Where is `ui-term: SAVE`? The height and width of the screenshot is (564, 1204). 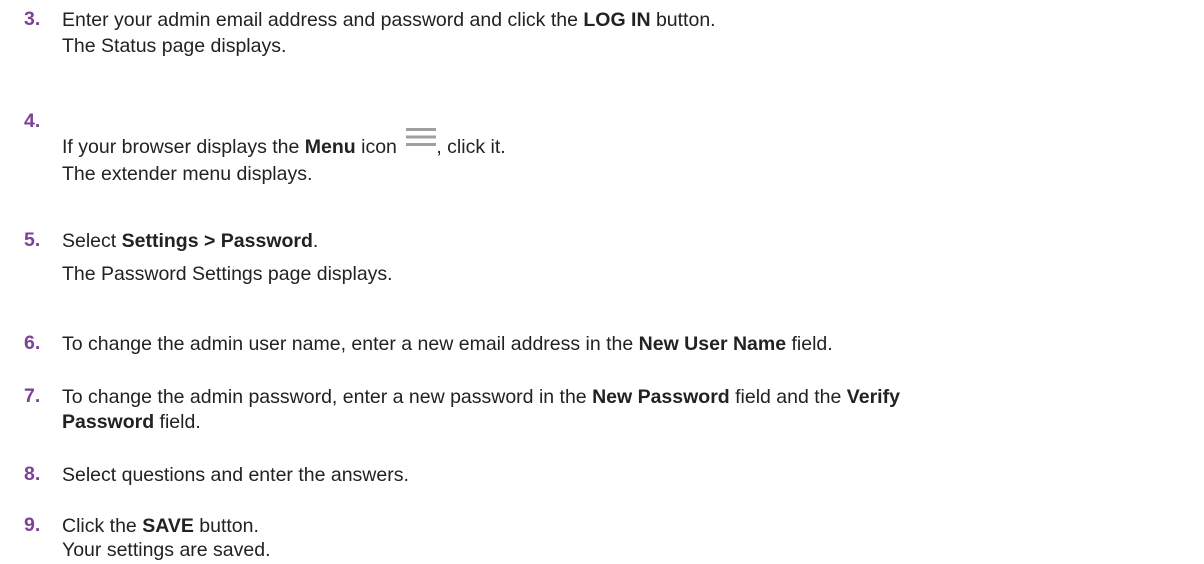
ui-term: SAVE is located at coordinates (168, 526).